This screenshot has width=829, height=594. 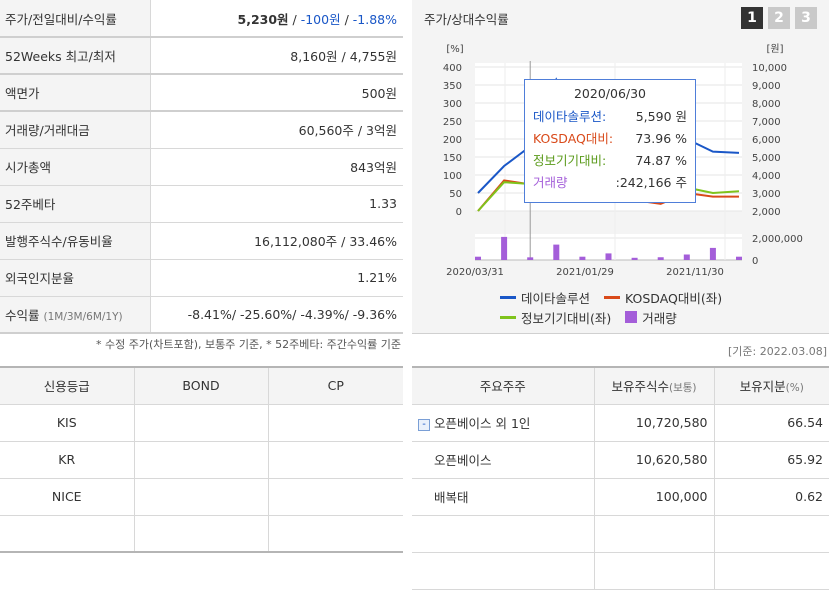 I want to click on right-axis-unit: [원], so click(x=774, y=49).